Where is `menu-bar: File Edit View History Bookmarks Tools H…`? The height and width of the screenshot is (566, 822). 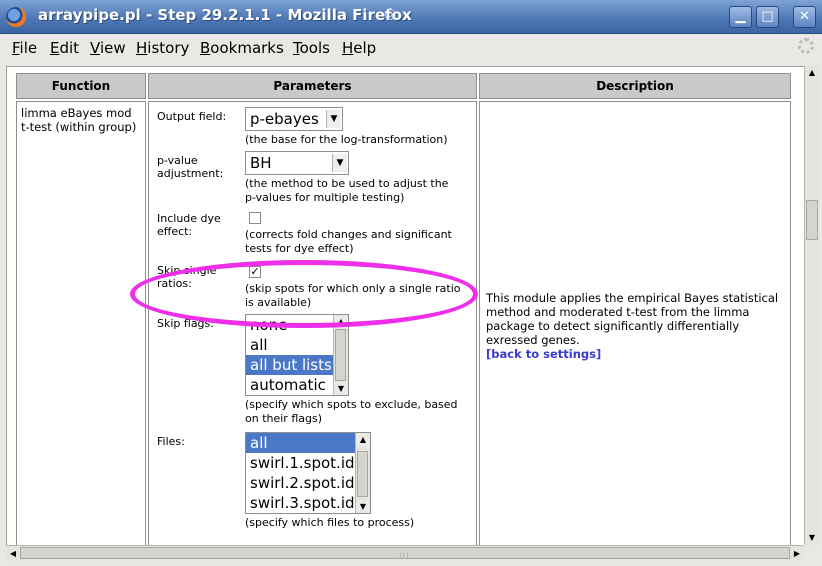
menu-bar: File Edit View History Bookmarks Tools H… is located at coordinates (411, 48).